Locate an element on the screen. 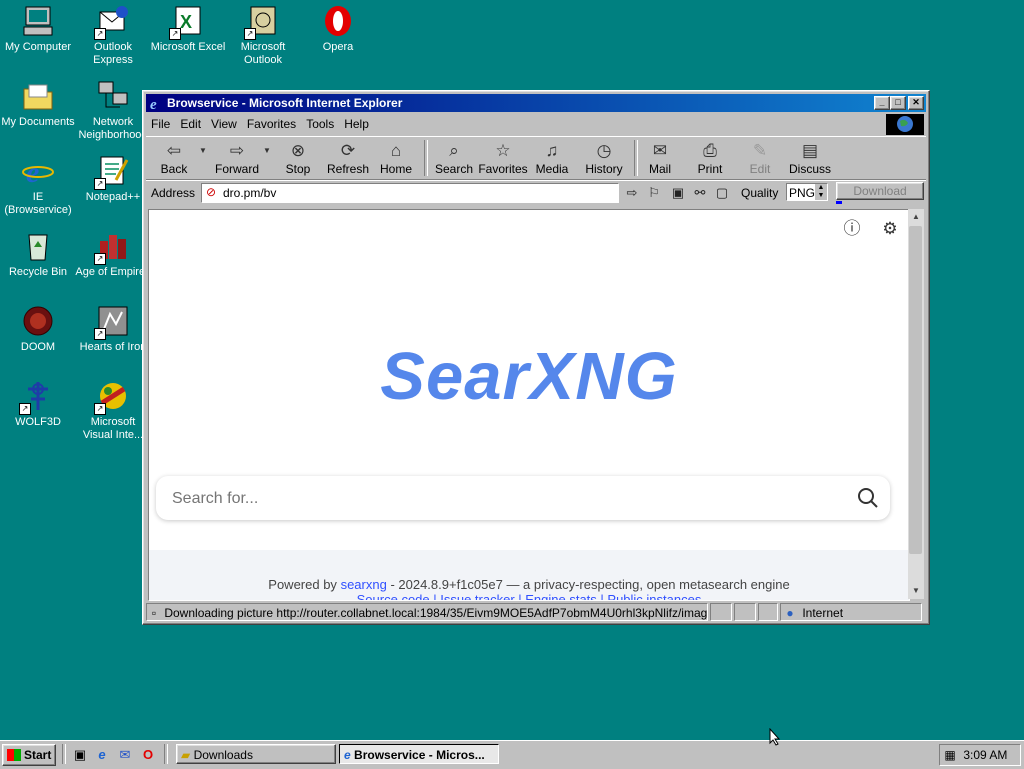  security-zone: ● Internet is located at coordinates (851, 612).